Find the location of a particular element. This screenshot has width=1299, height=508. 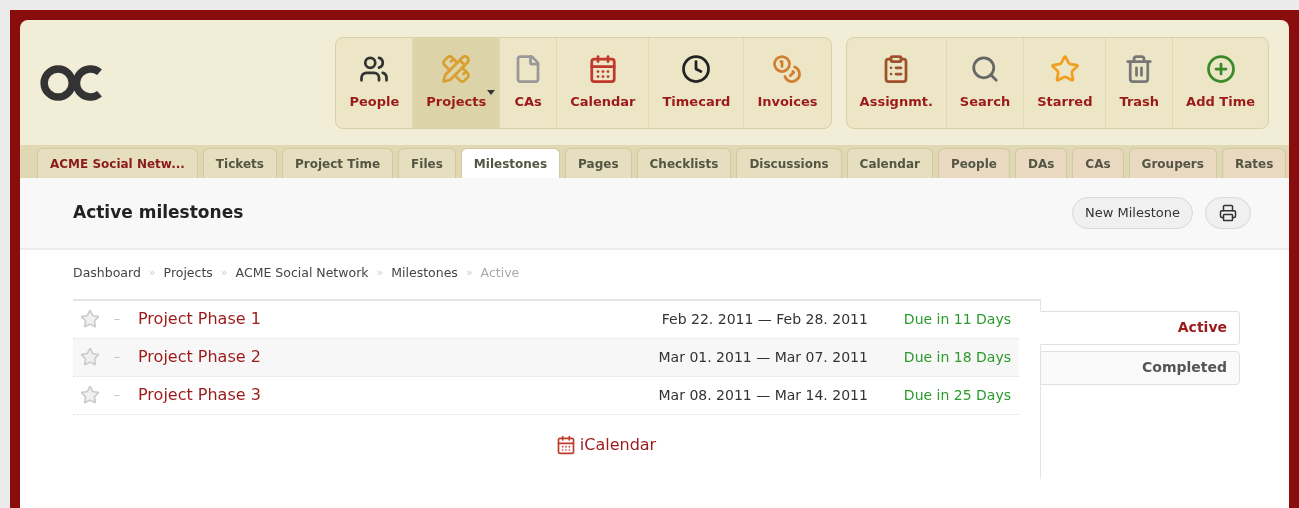

printer-icon is located at coordinates (1228, 213).